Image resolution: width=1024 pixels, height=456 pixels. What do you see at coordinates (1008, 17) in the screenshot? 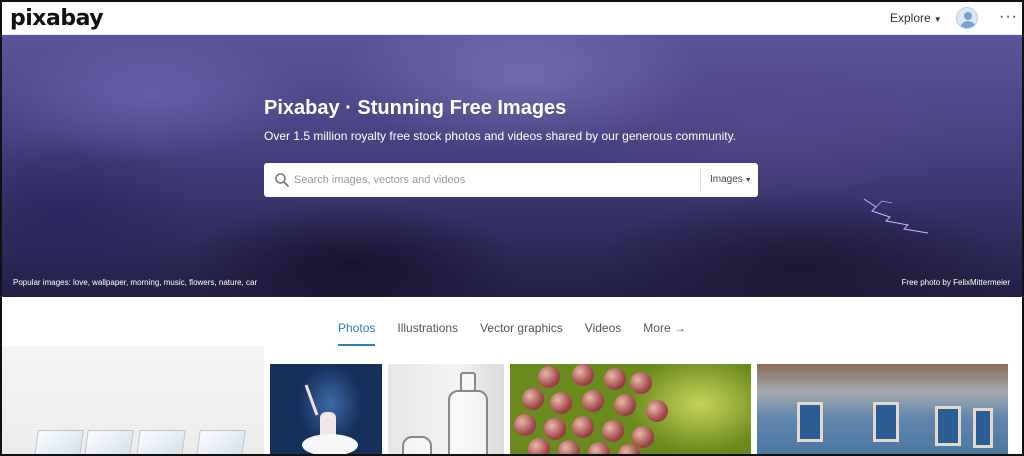
I see `more-dots-icon: ···` at bounding box center [1008, 17].